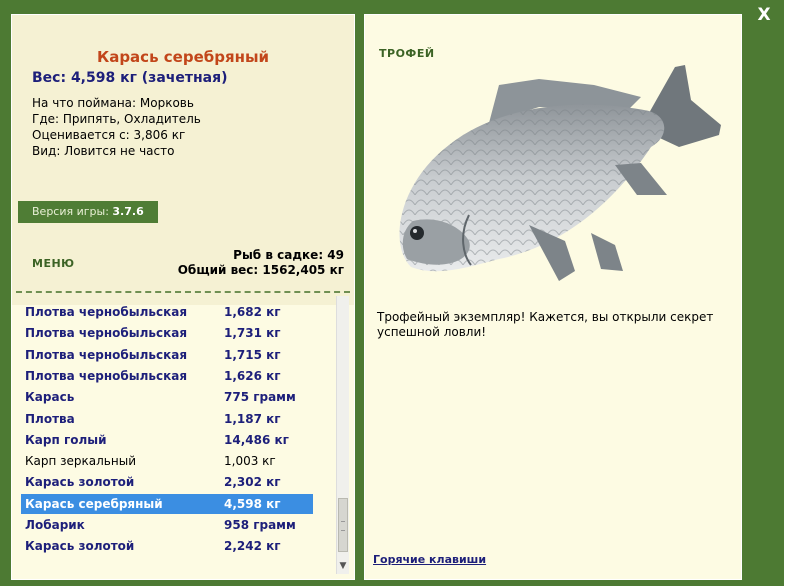 Image resolution: width=800 pixels, height=586 pixels. Describe the element at coordinates (252, 375) in the screenshot. I see `catch-fish-weight: 1,626 кг` at that location.